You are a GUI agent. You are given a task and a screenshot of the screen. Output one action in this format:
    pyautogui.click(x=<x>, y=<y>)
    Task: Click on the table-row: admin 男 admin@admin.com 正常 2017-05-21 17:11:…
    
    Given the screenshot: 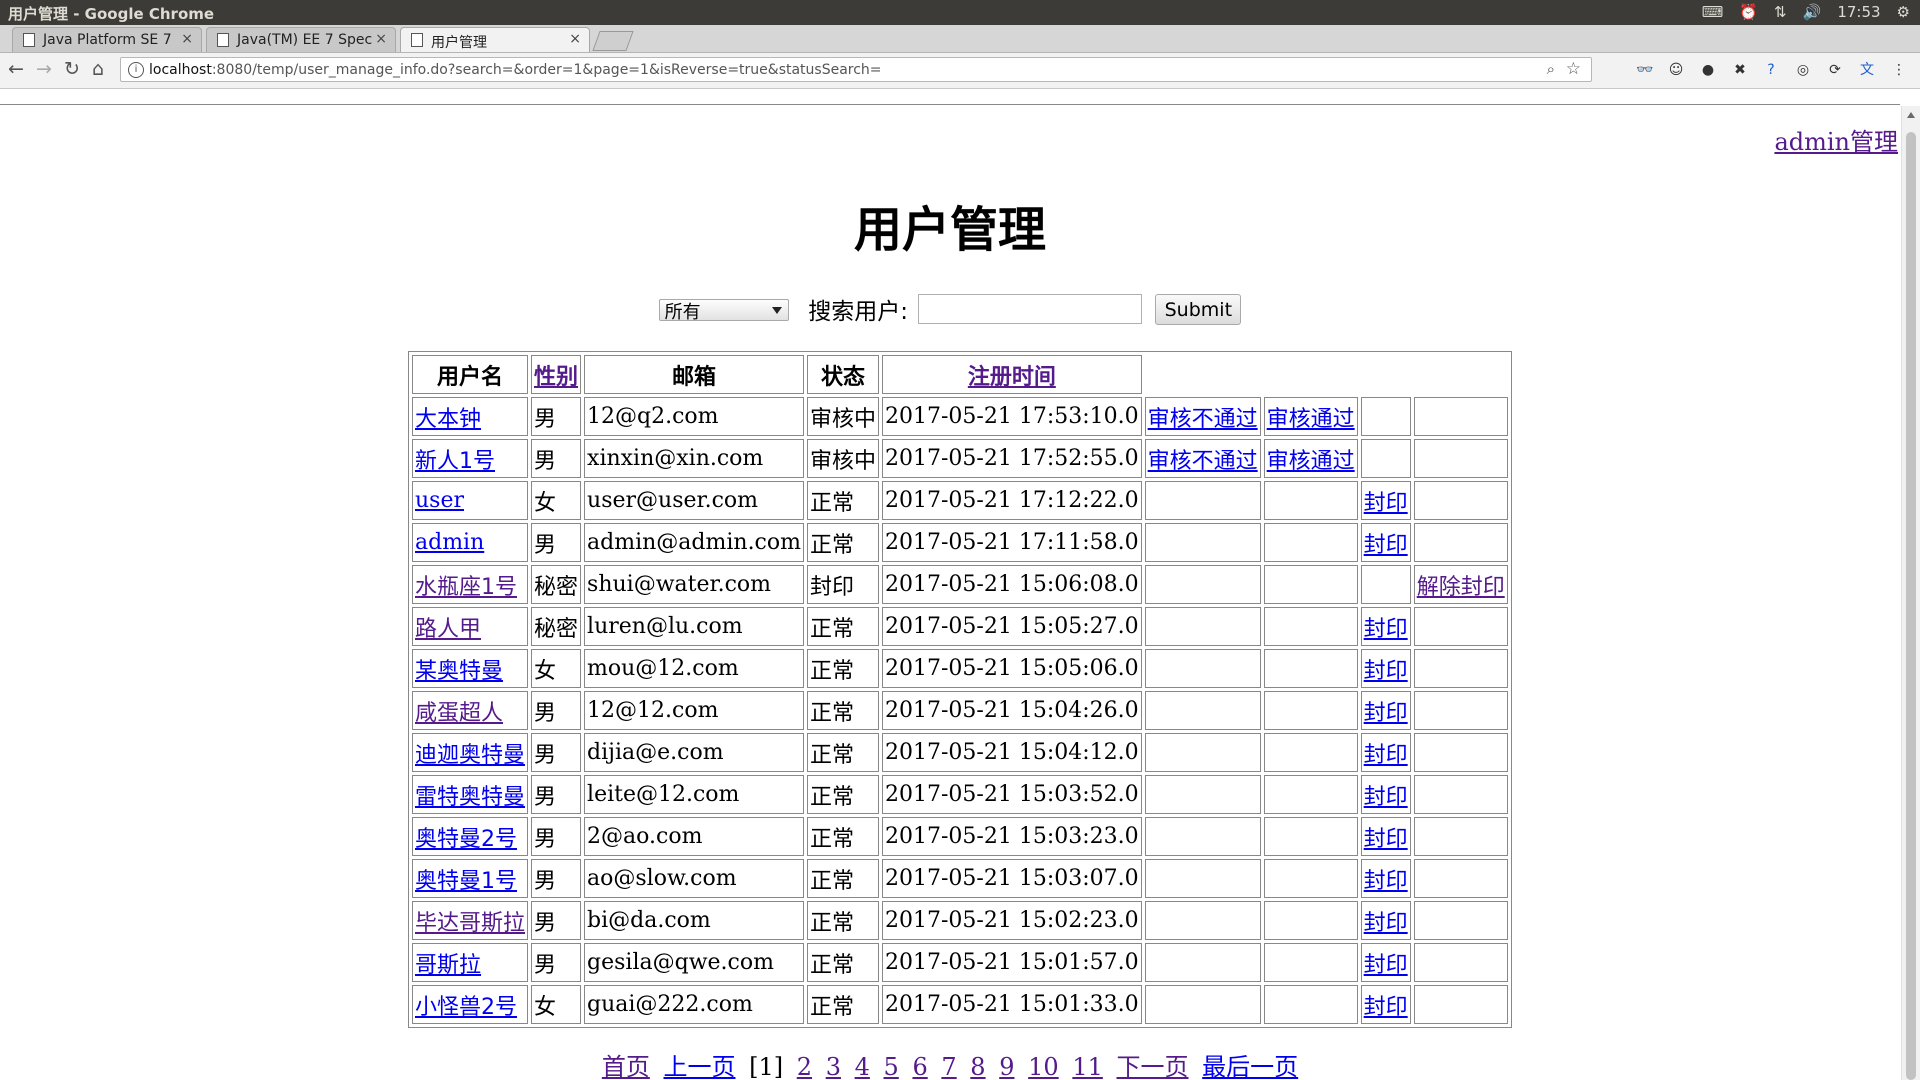 What is the action you would take?
    pyautogui.click(x=960, y=542)
    